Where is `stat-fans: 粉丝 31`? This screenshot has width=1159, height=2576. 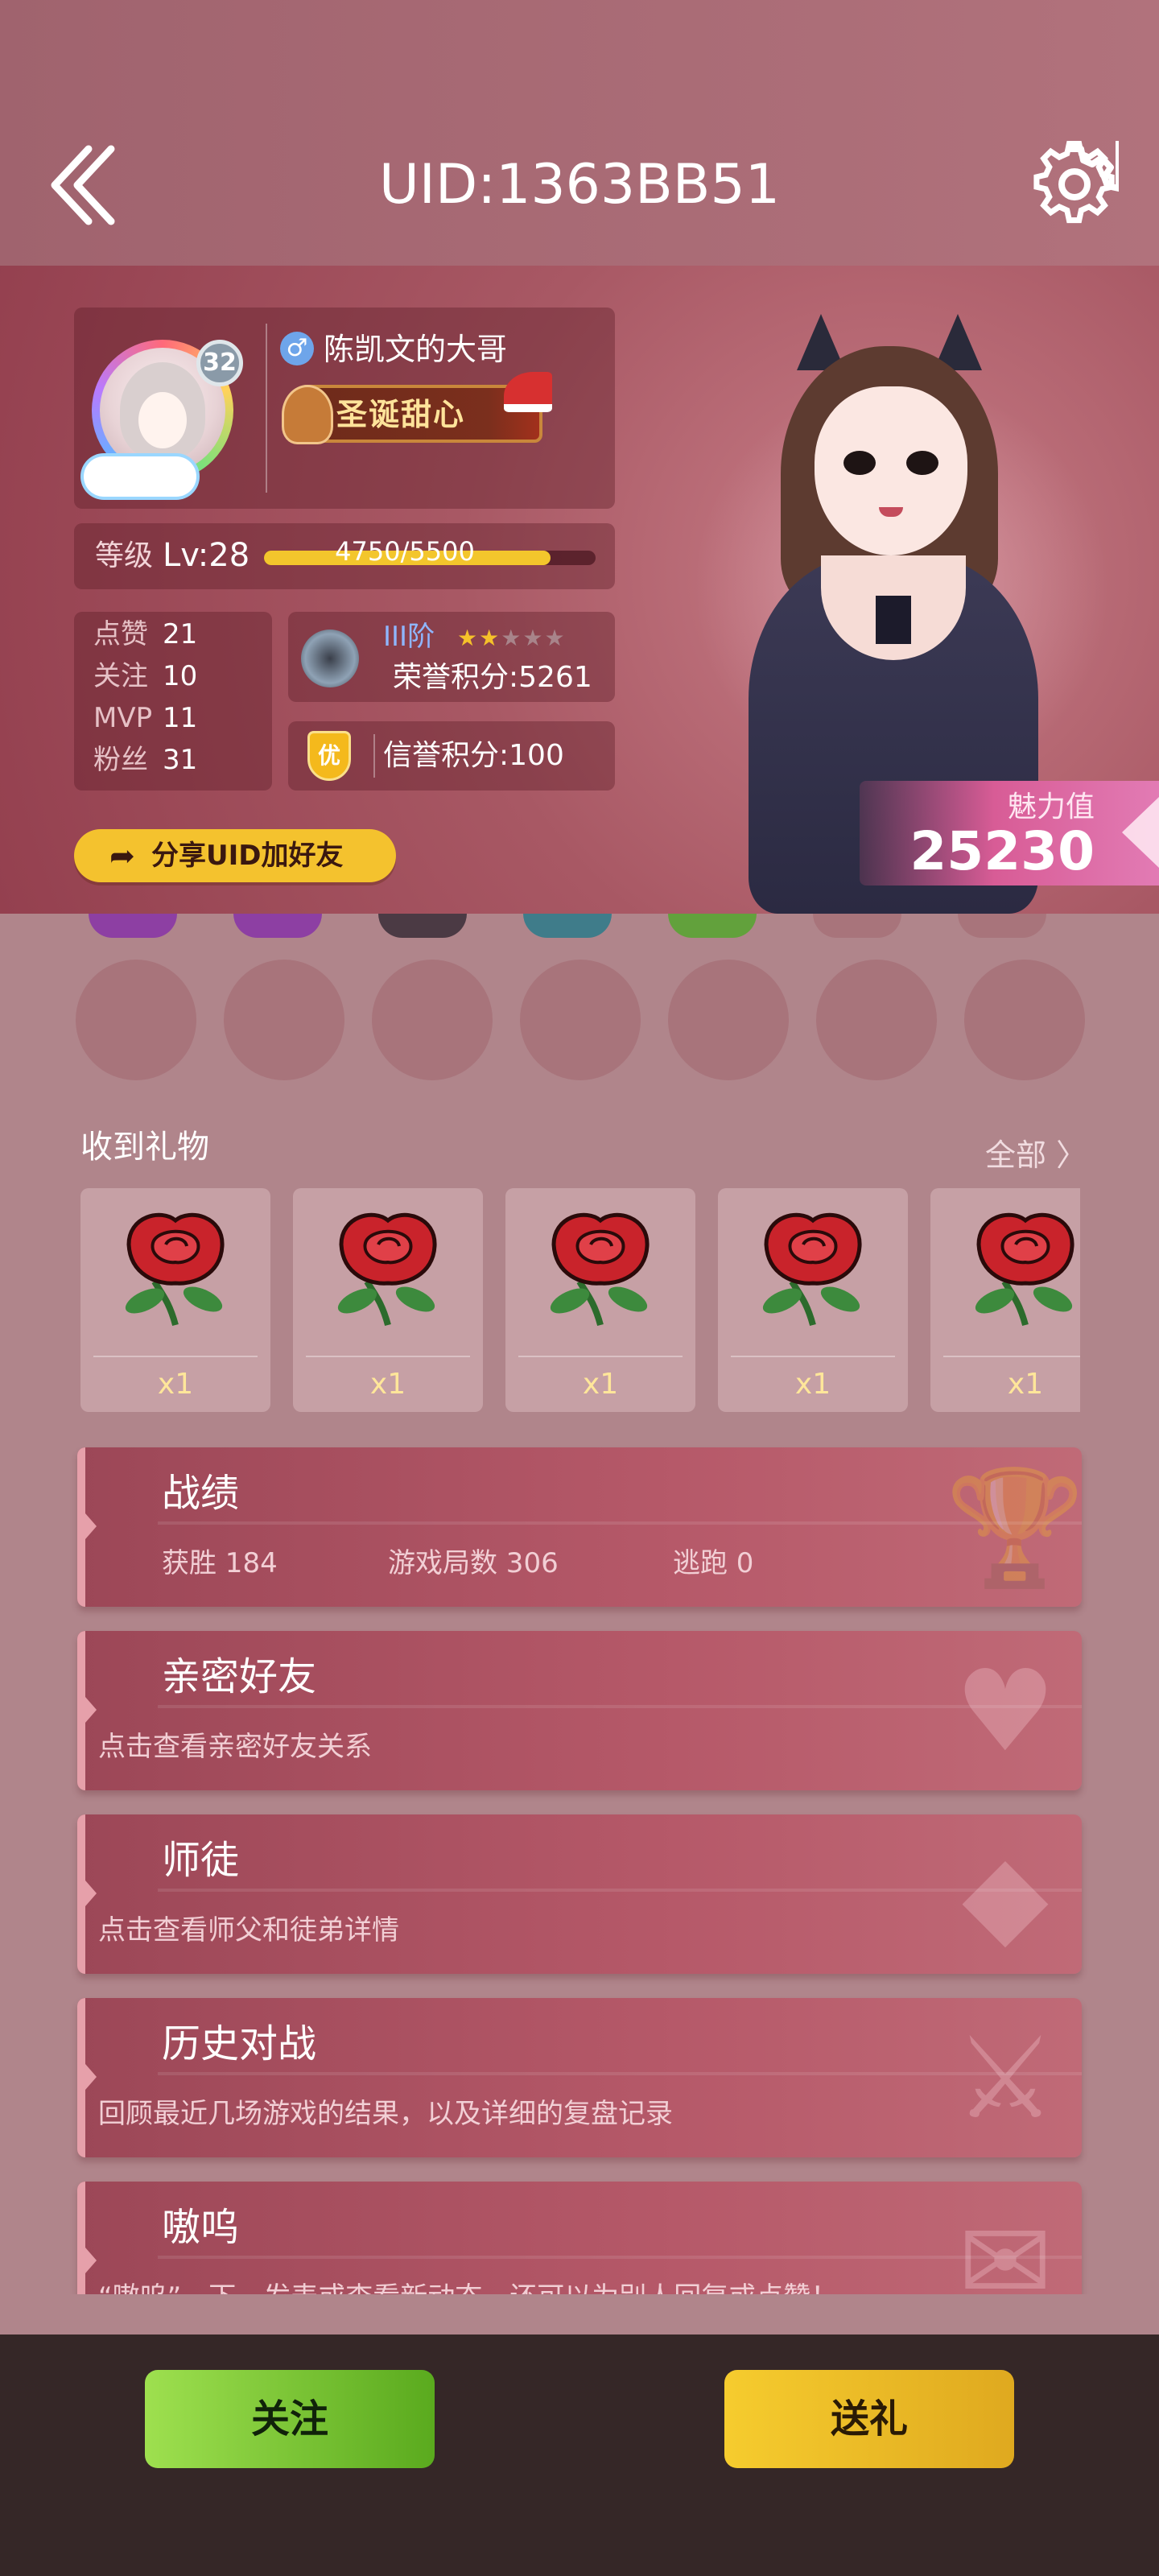
stat-fans: 粉丝 31 is located at coordinates (145, 760).